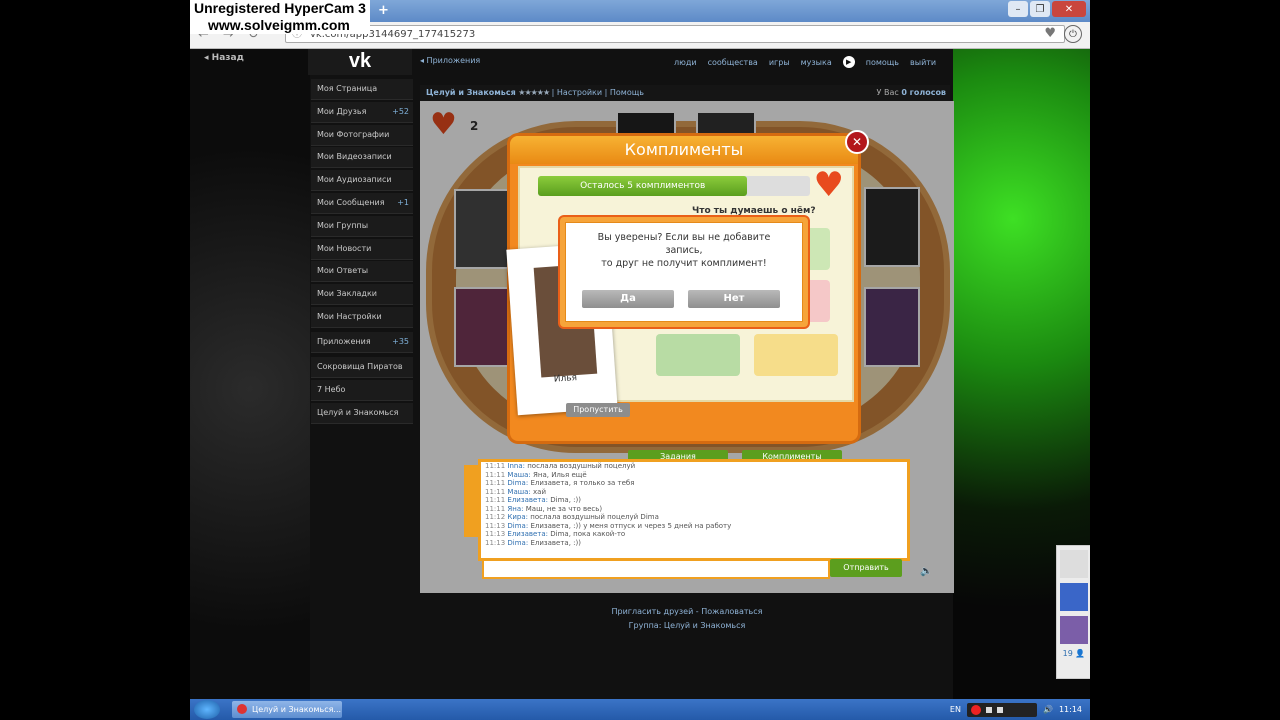  I want to click on chat-message: 11:13 Елизавета: Dima, пока какой-то, so click(694, 534).